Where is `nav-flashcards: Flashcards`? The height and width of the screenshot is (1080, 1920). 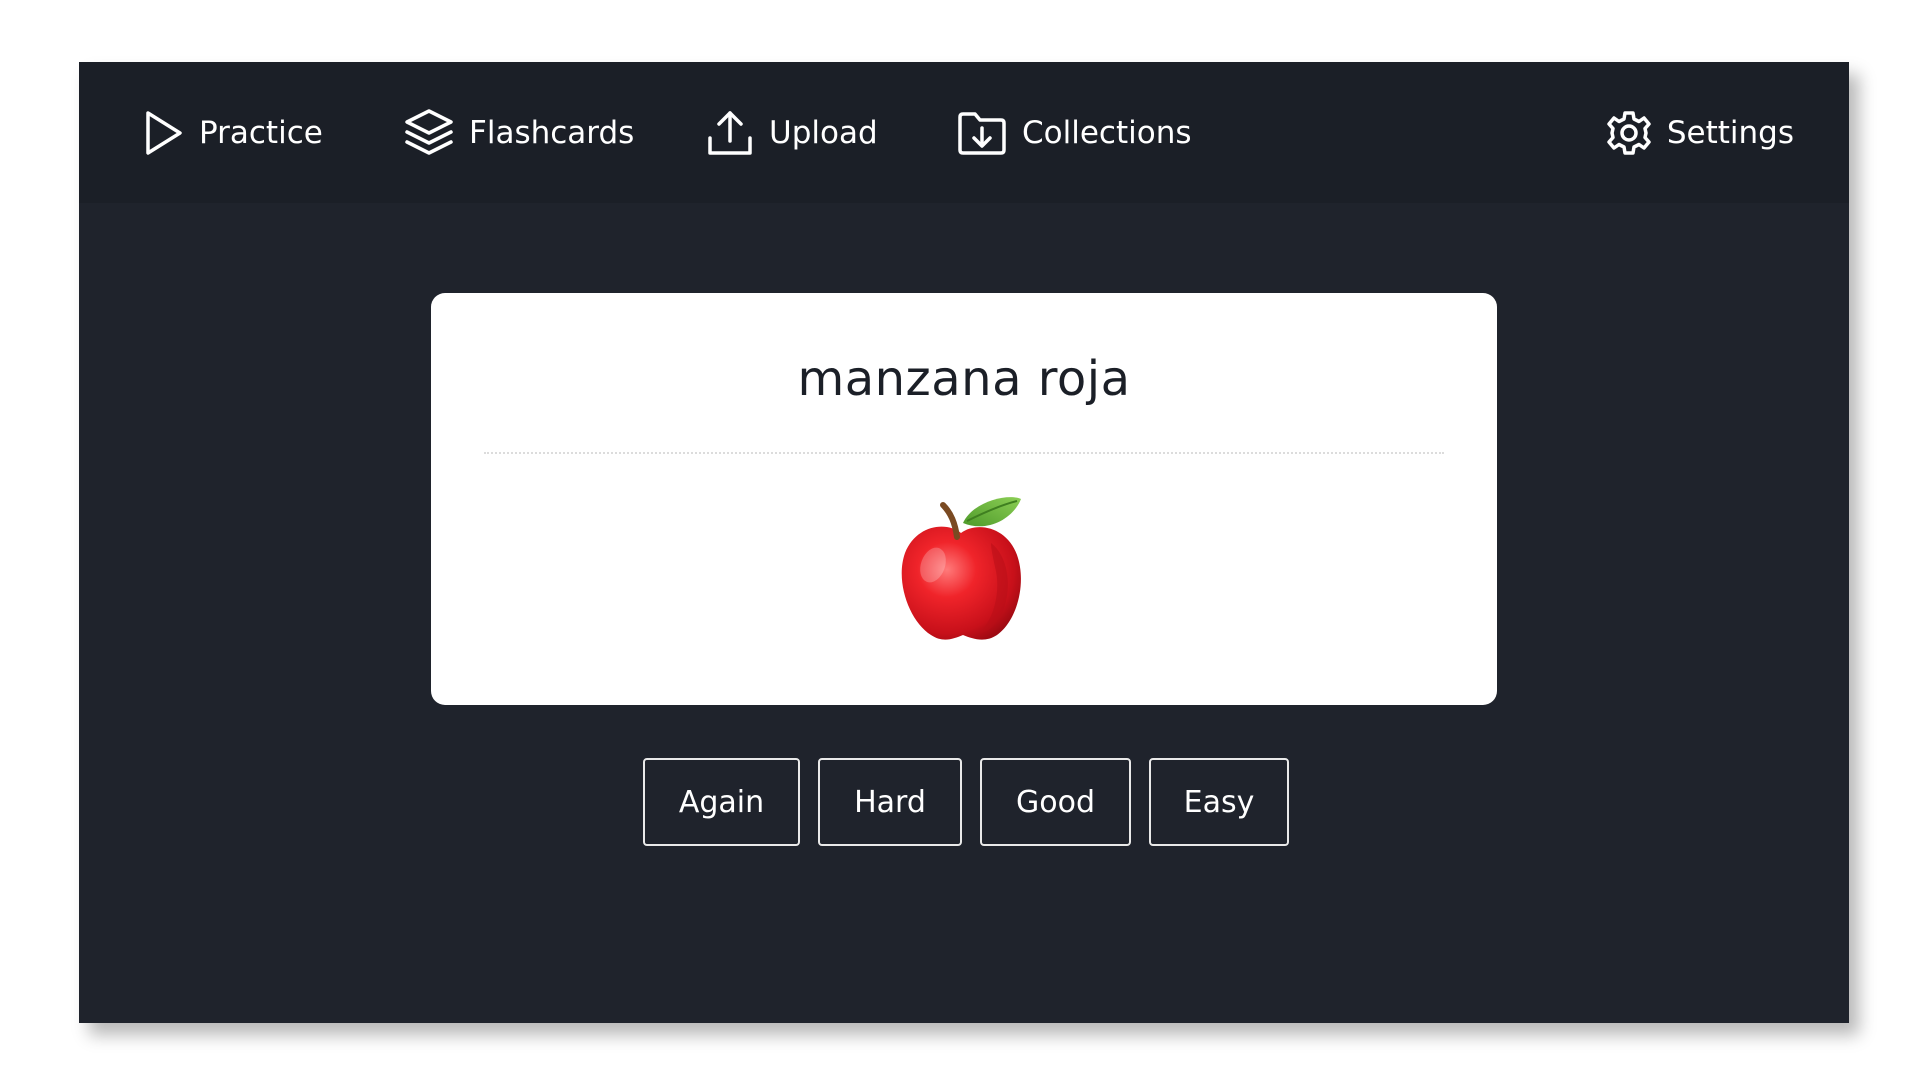
nav-flashcards: Flashcards is located at coordinates (518, 132).